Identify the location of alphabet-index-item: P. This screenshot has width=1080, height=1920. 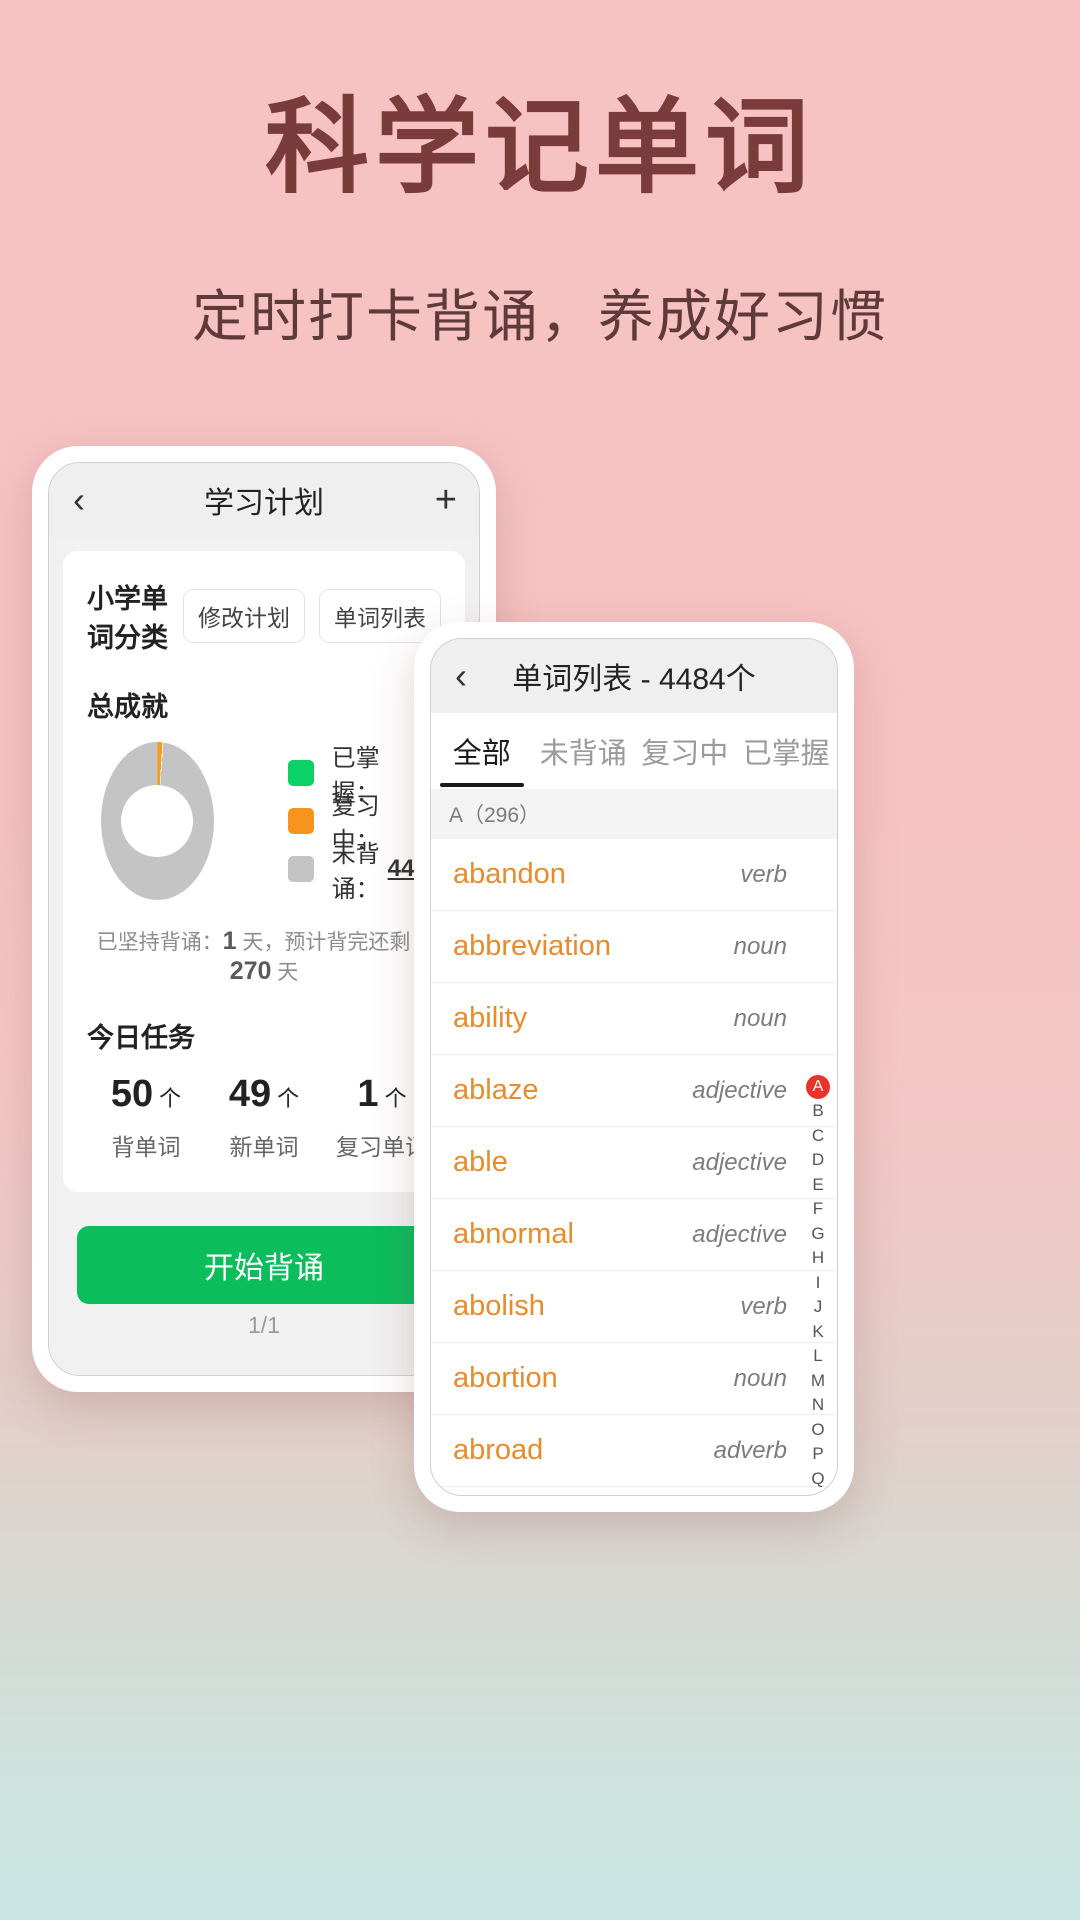
(817, 1454).